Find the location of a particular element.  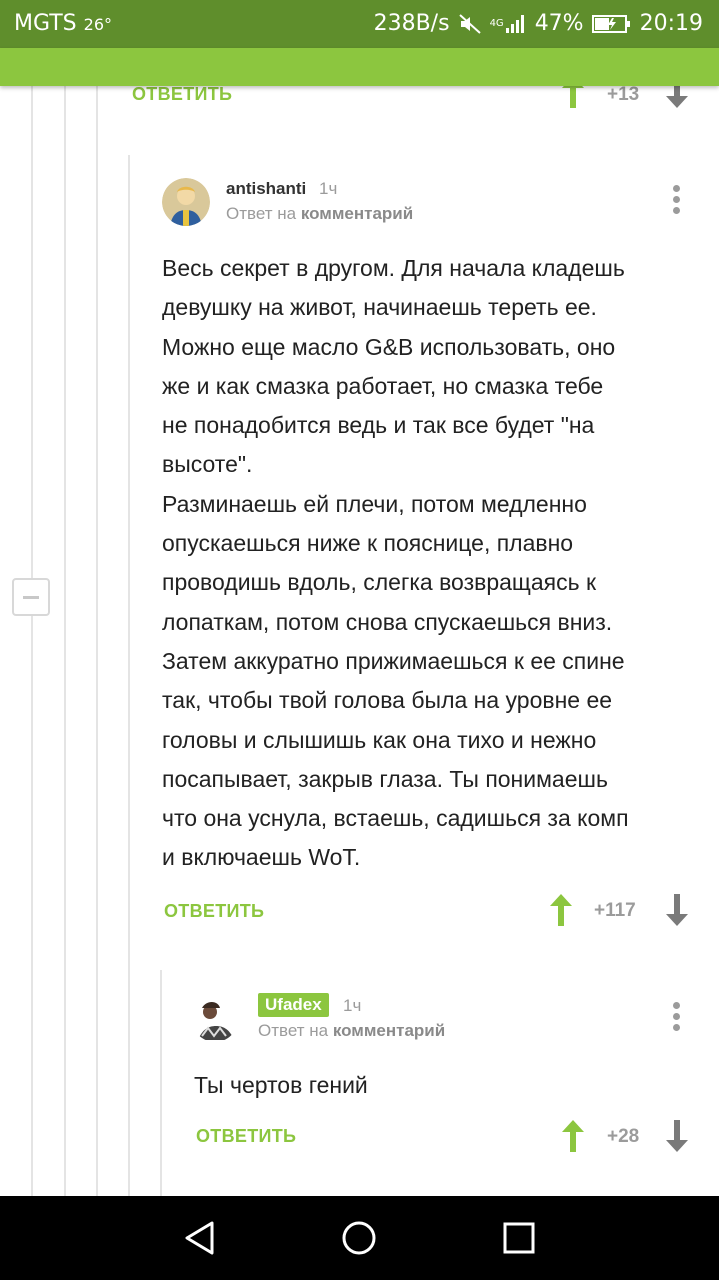

recent-apps-icon is located at coordinates (519, 1238).